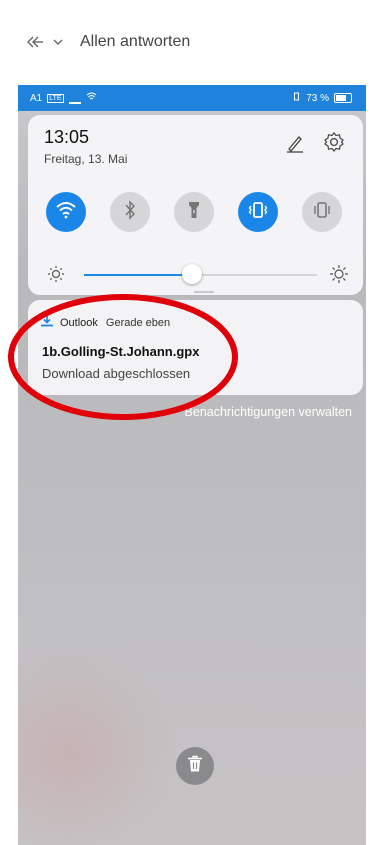 The height and width of the screenshot is (845, 370). I want to click on brightness-low-icon, so click(56, 276).